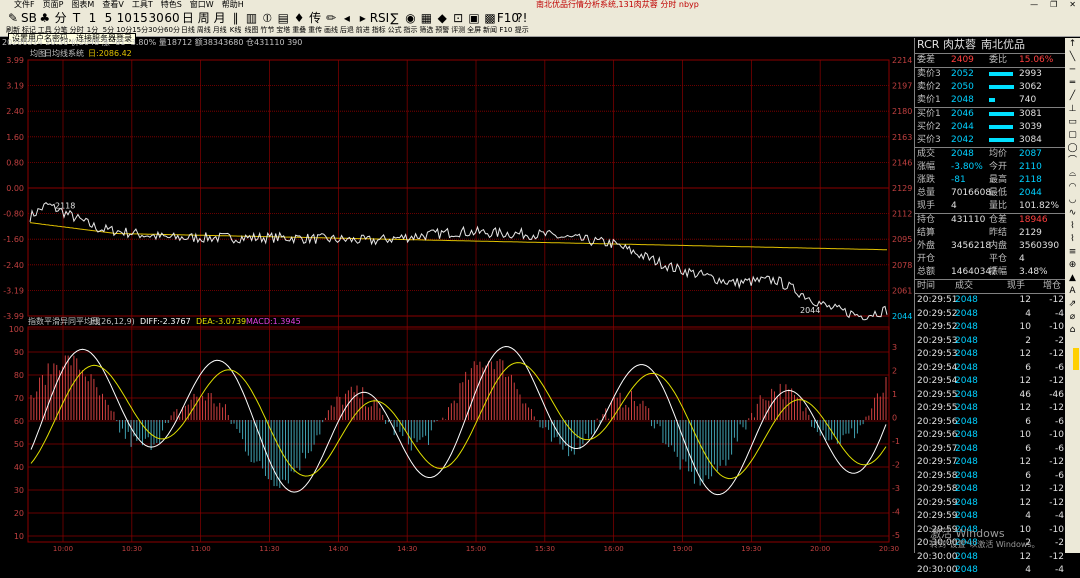 This screenshot has height=578, width=1080. What do you see at coordinates (902, 137) in the screenshot?
I see `price-right-tick: 2163` at bounding box center [902, 137].